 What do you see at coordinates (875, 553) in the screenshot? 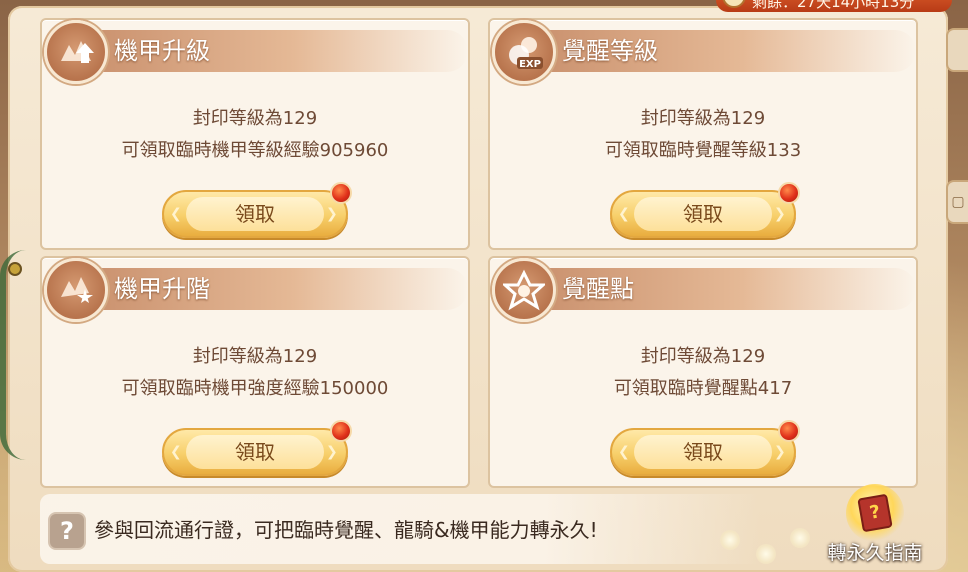
I see `guide-label: 轉永久指南` at bounding box center [875, 553].